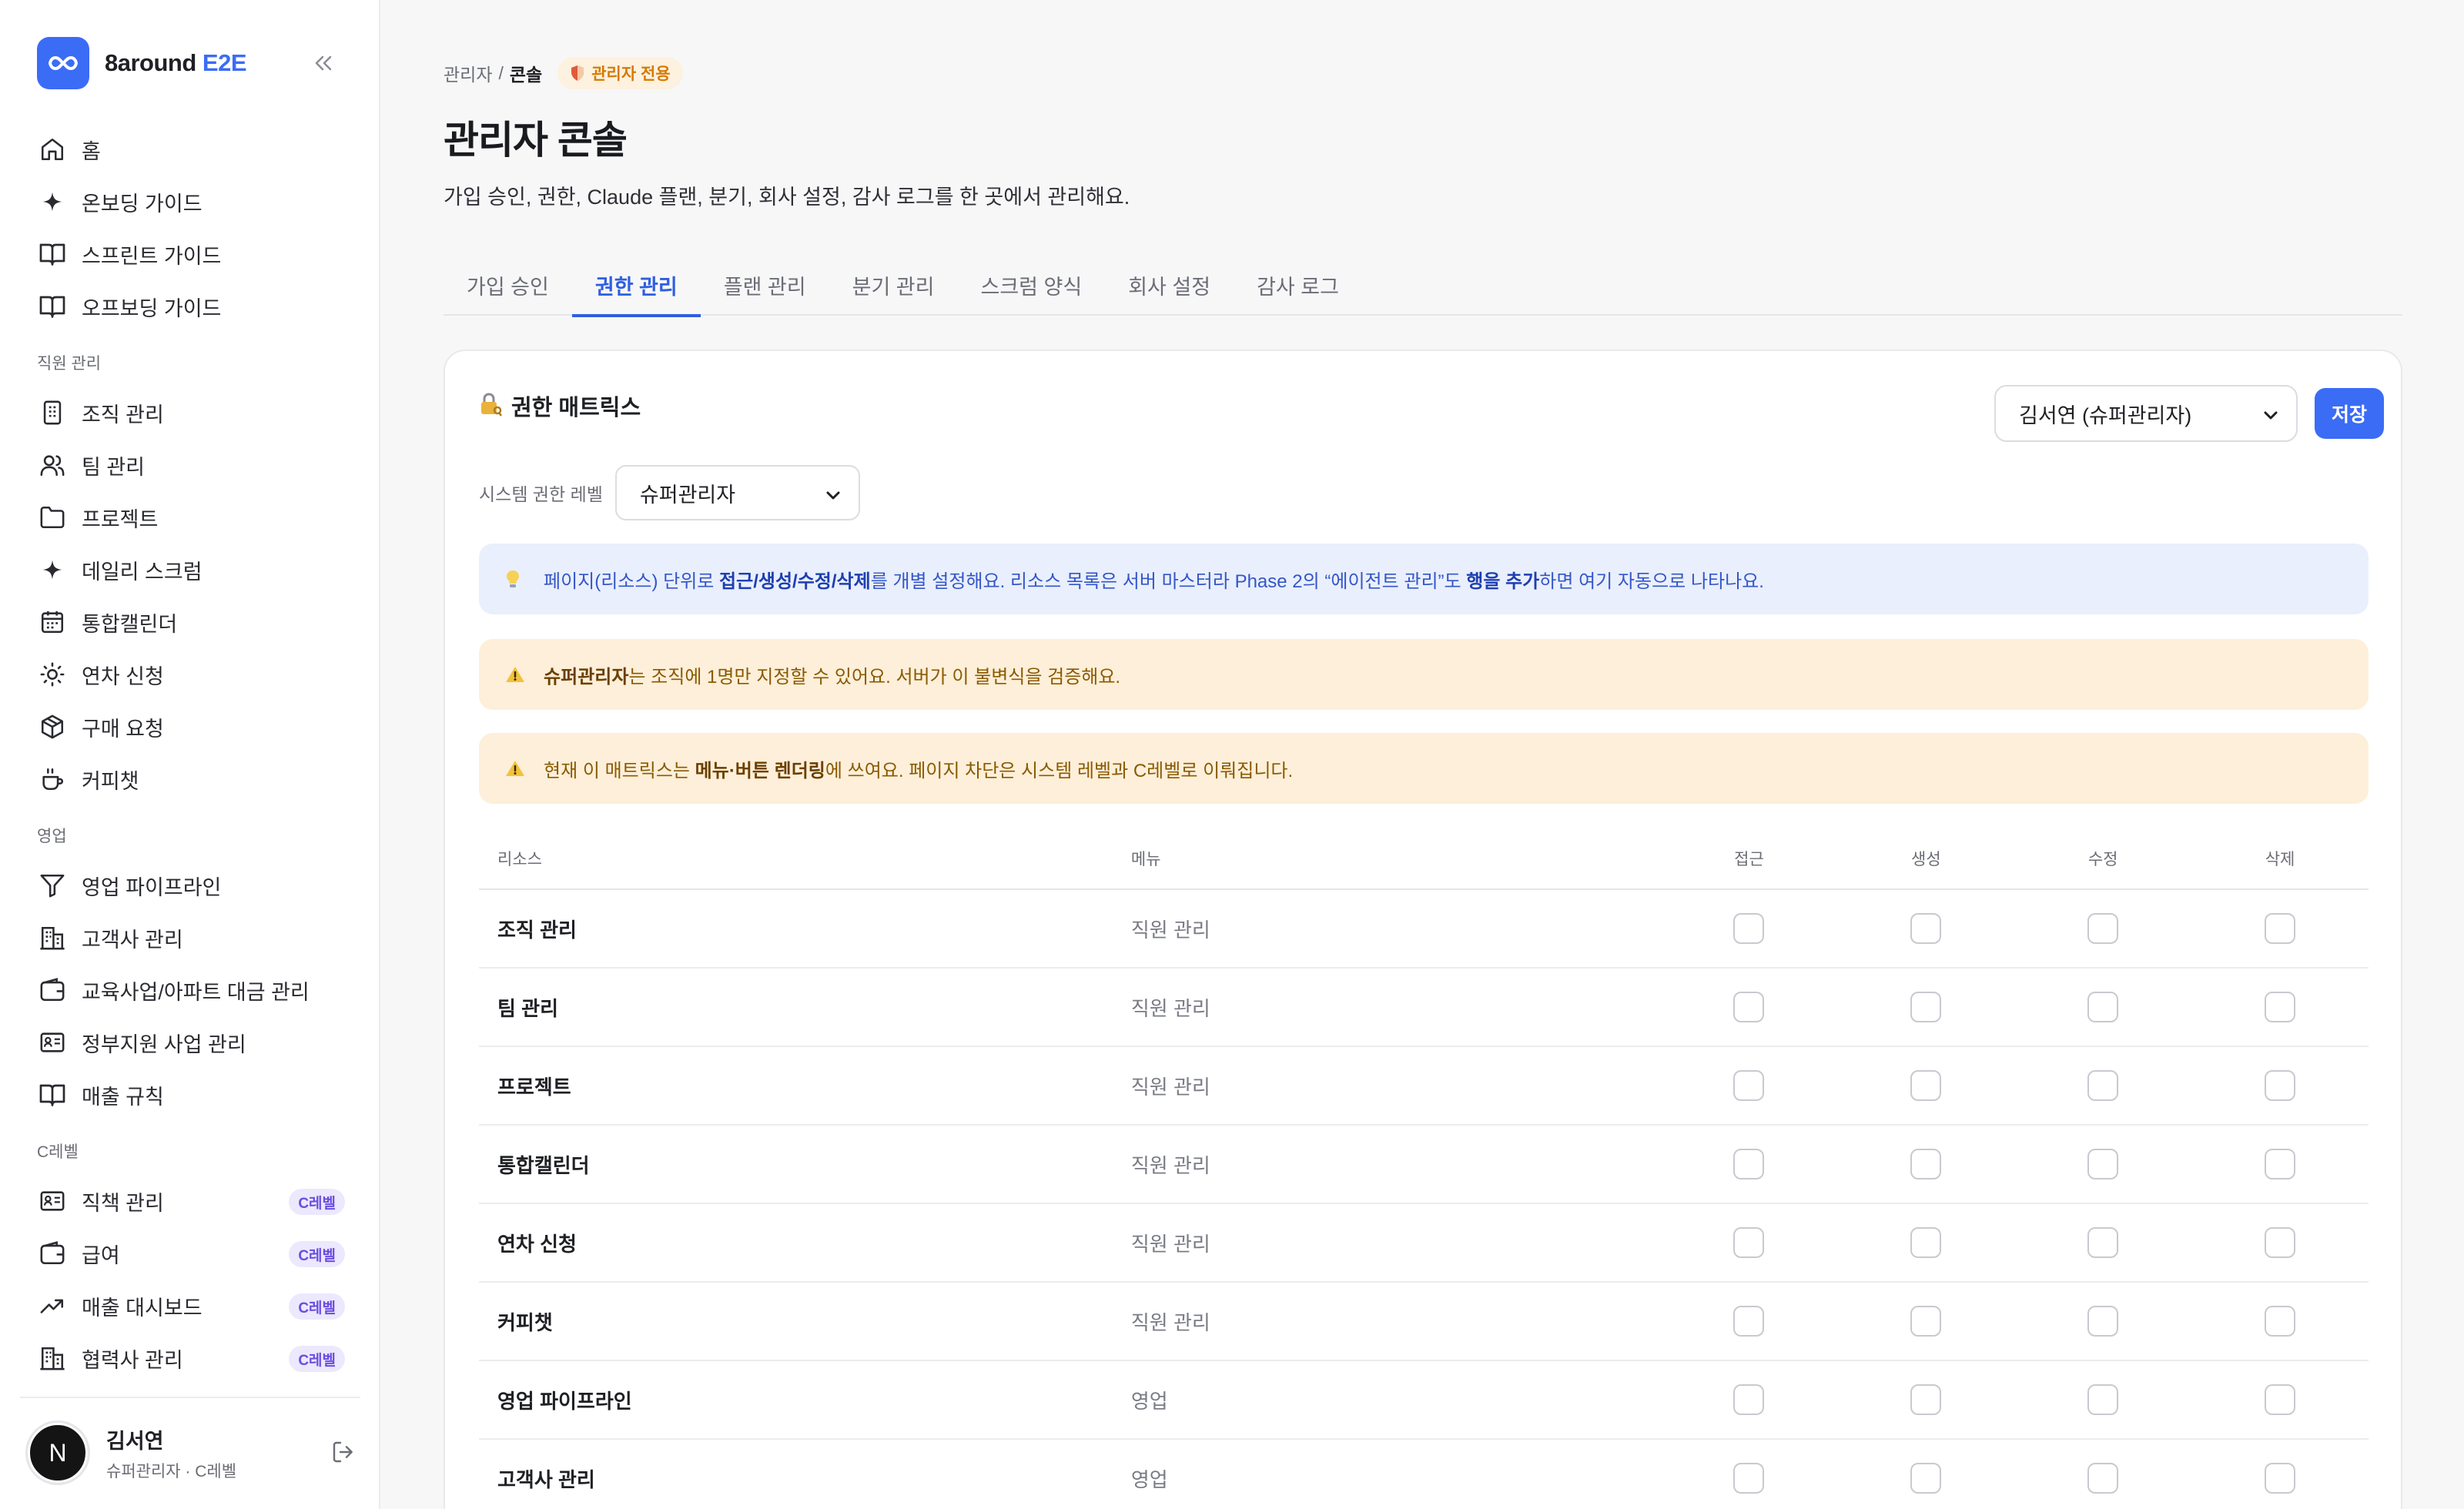 The width and height of the screenshot is (2464, 1509). I want to click on sidebar-item-leave: 연차 신청, so click(191, 674).